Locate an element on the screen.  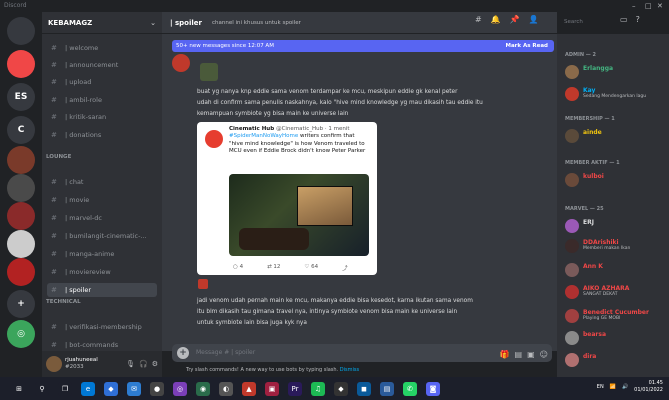
channel-item: # | welcome is located at coordinates (102, 48).